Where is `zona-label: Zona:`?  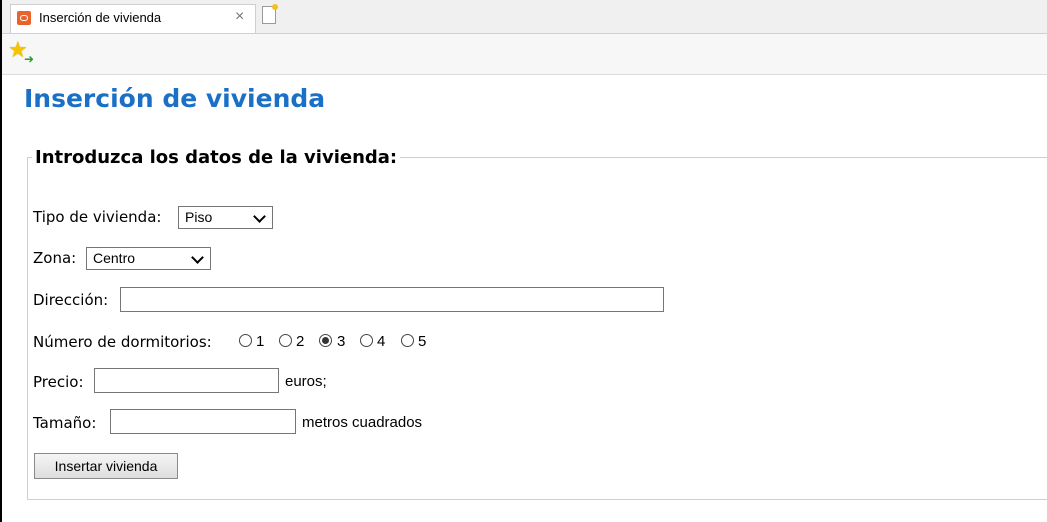 zona-label: Zona: is located at coordinates (55, 258).